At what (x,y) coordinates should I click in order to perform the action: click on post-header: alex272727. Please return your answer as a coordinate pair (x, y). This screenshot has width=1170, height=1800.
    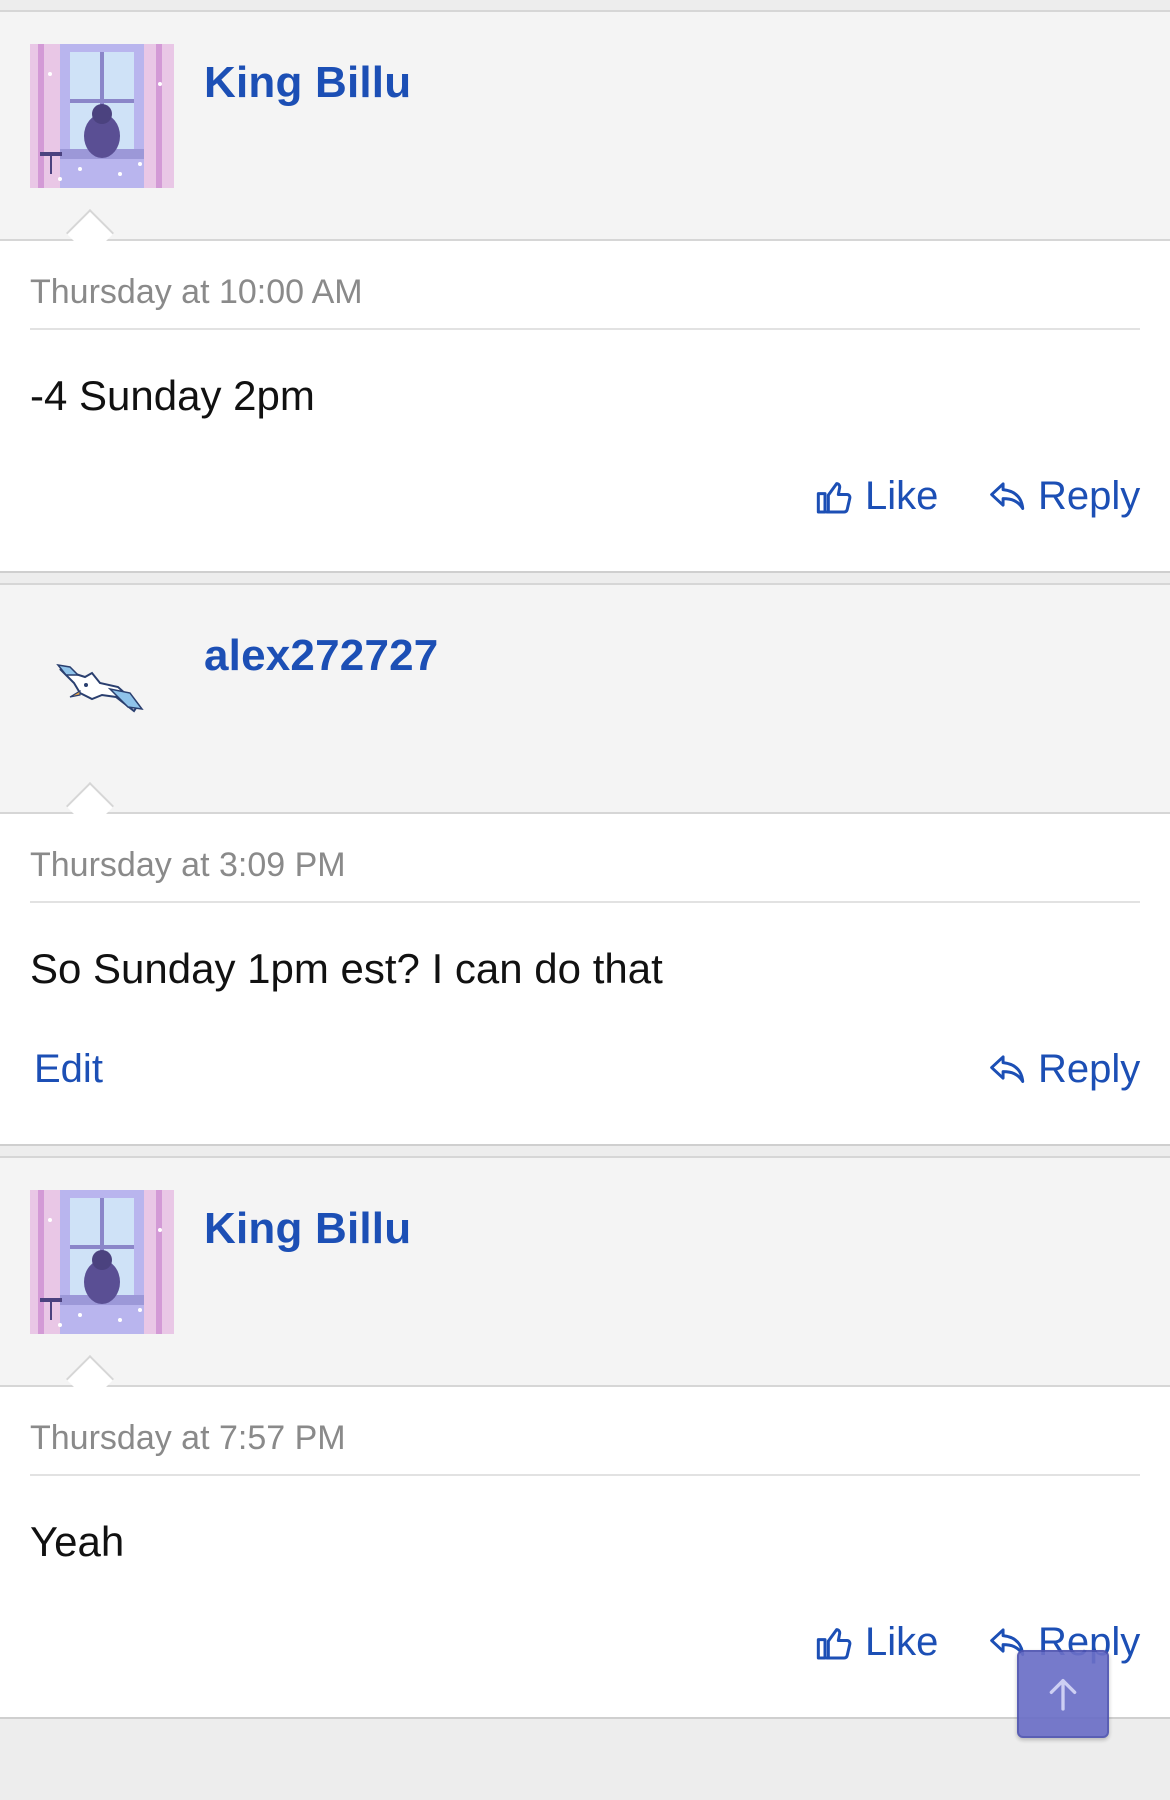
    Looking at the image, I should click on (585, 699).